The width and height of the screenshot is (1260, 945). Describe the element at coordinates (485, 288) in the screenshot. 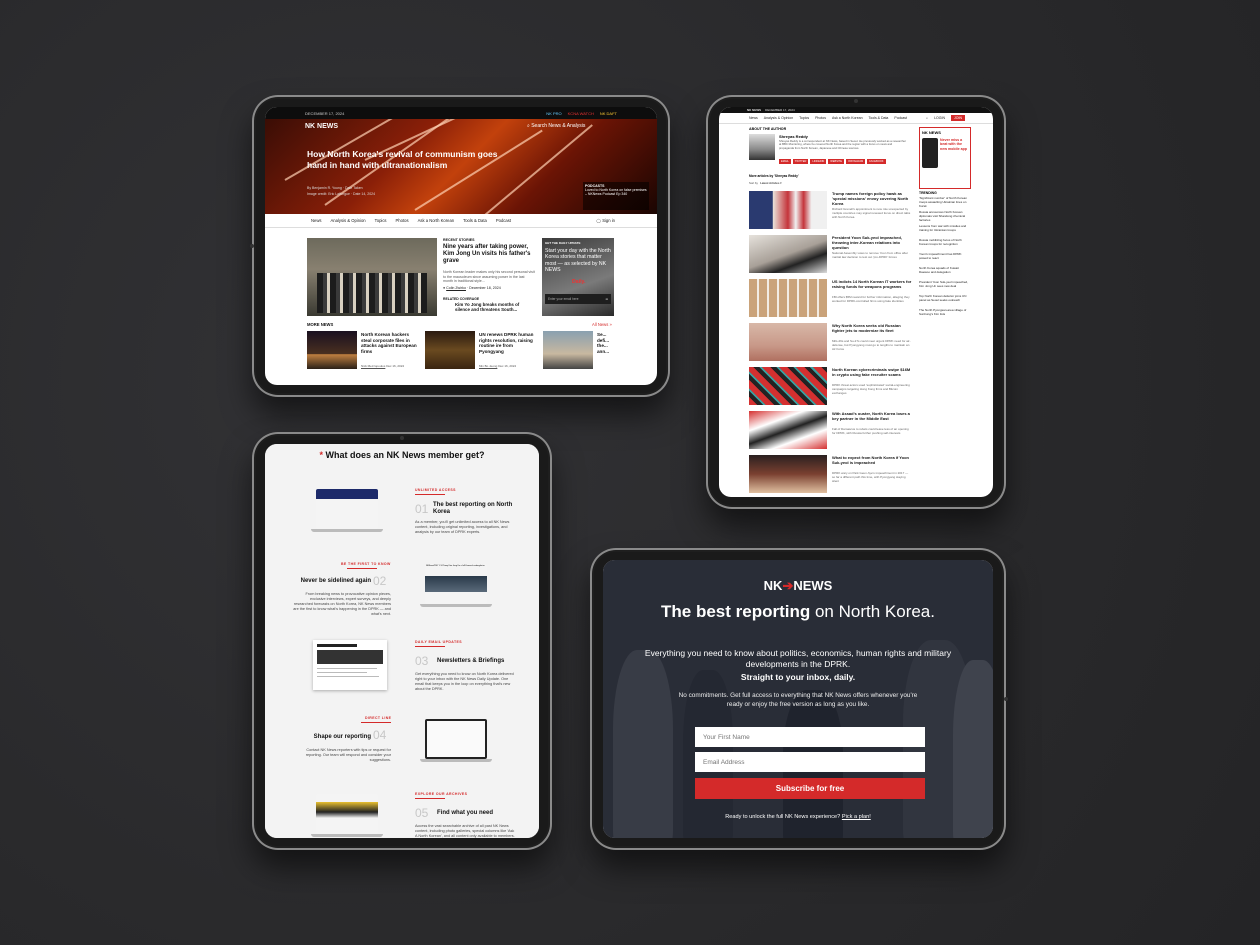

I see `lead-date: December 18, 2024` at that location.